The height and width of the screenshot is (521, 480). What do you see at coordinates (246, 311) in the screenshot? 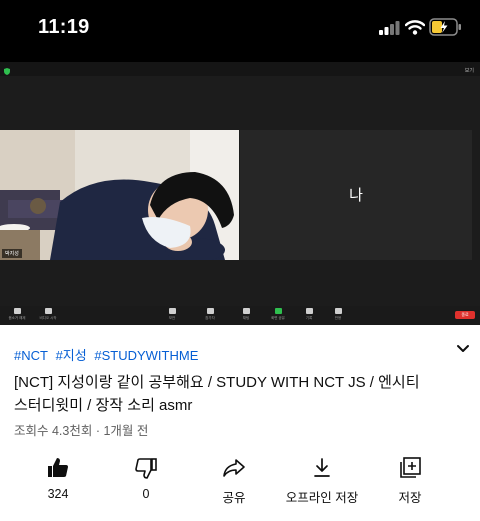
I see `chat-icon` at bounding box center [246, 311].